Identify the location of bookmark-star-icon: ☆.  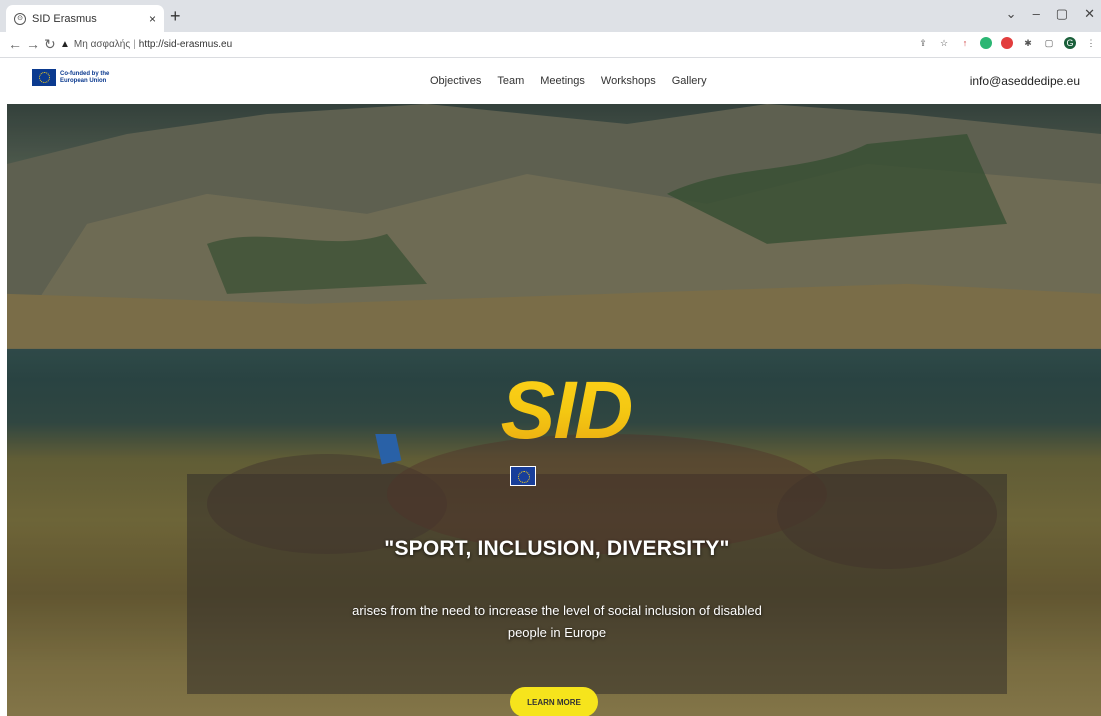
(944, 43).